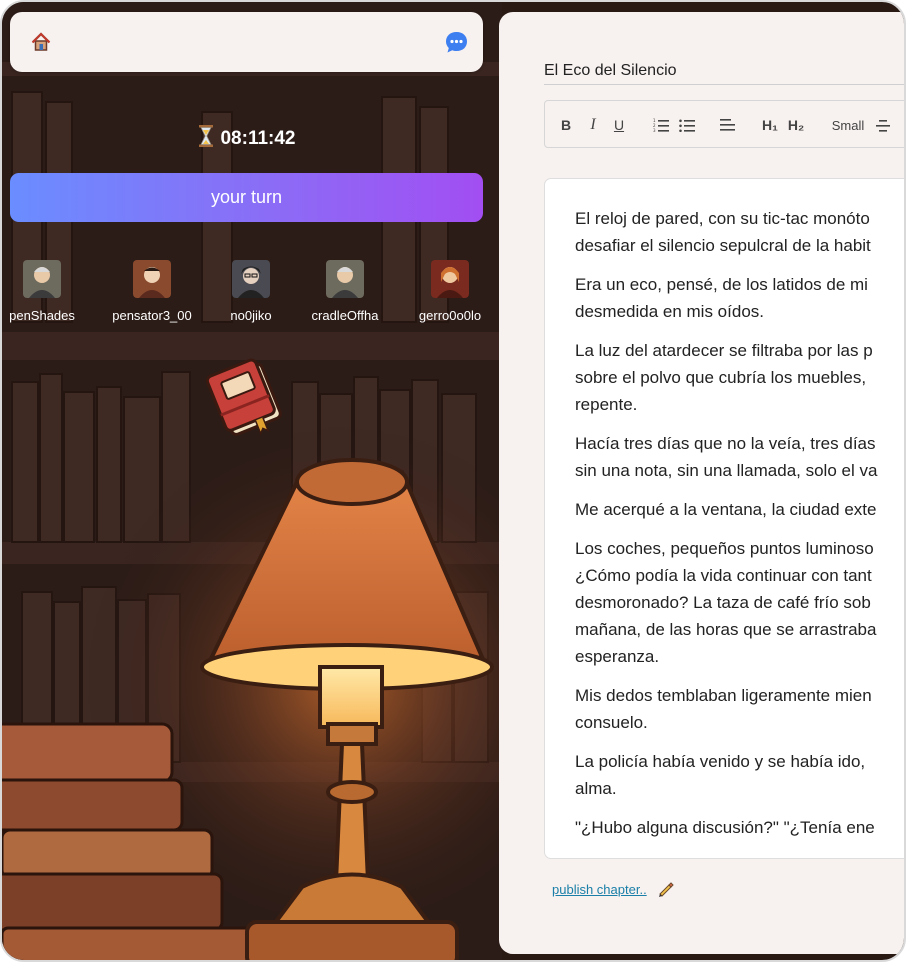 Image resolution: width=906 pixels, height=962 pixels. Describe the element at coordinates (599, 889) in the screenshot. I see `publish-chapter-link: publish chapter..` at that location.